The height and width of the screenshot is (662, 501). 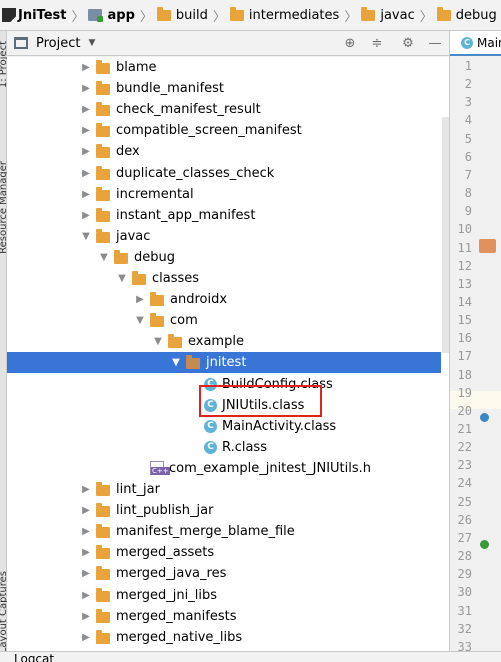 I want to click on breadcrumb-item-jnitest: JniTest 〉, so click(x=45, y=15).